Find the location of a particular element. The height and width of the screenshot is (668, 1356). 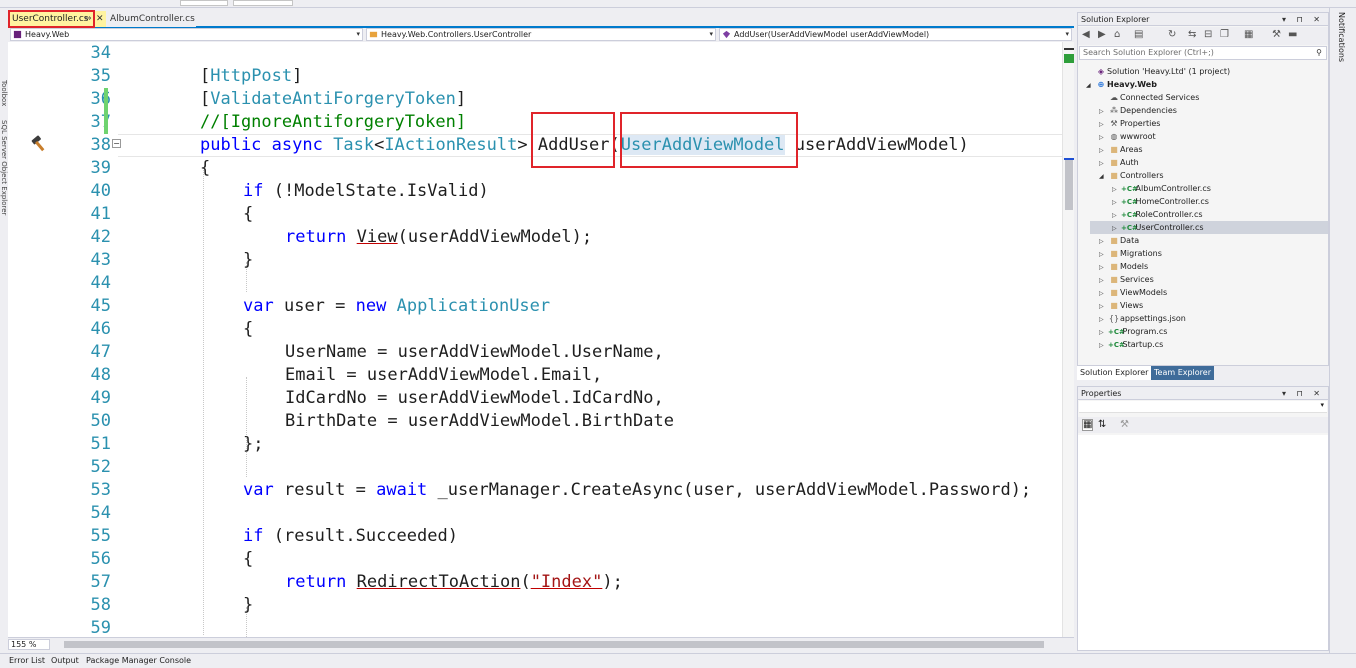

solution-explorer-search-input: Search Solution Explorer (Ctrl+;) ⚲ is located at coordinates (1203, 53).